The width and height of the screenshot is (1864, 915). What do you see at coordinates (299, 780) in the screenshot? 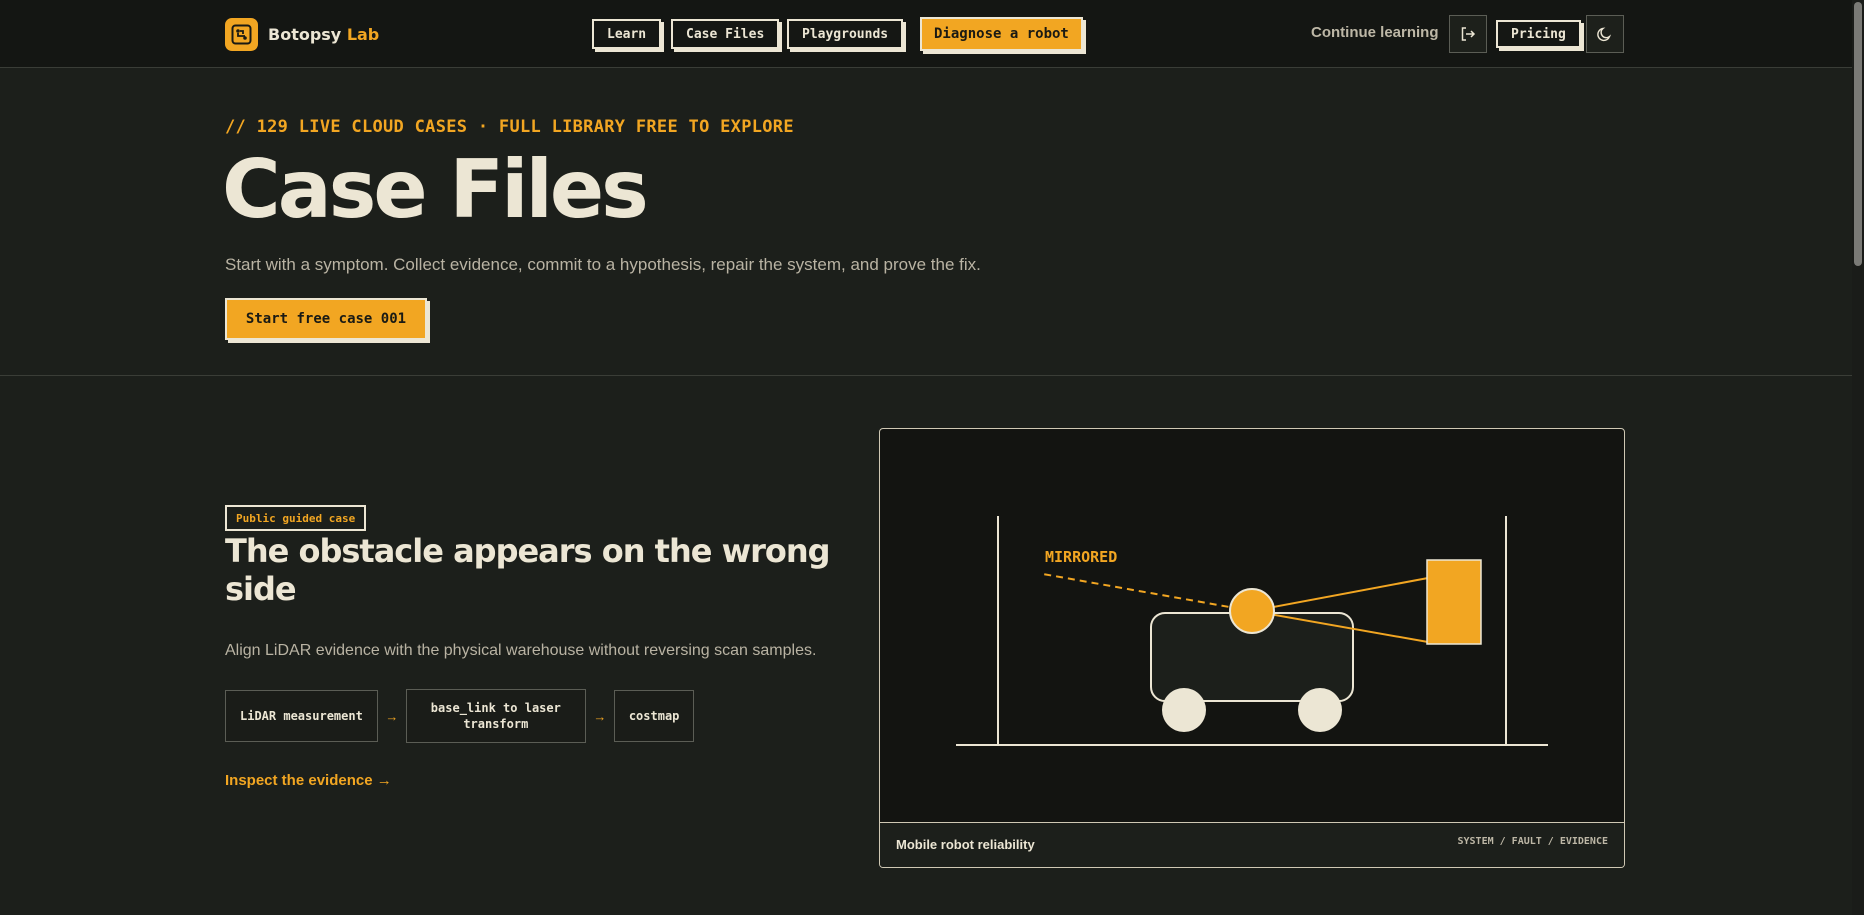
I see `inspect-evidence-label: Inspect the evidence` at bounding box center [299, 780].